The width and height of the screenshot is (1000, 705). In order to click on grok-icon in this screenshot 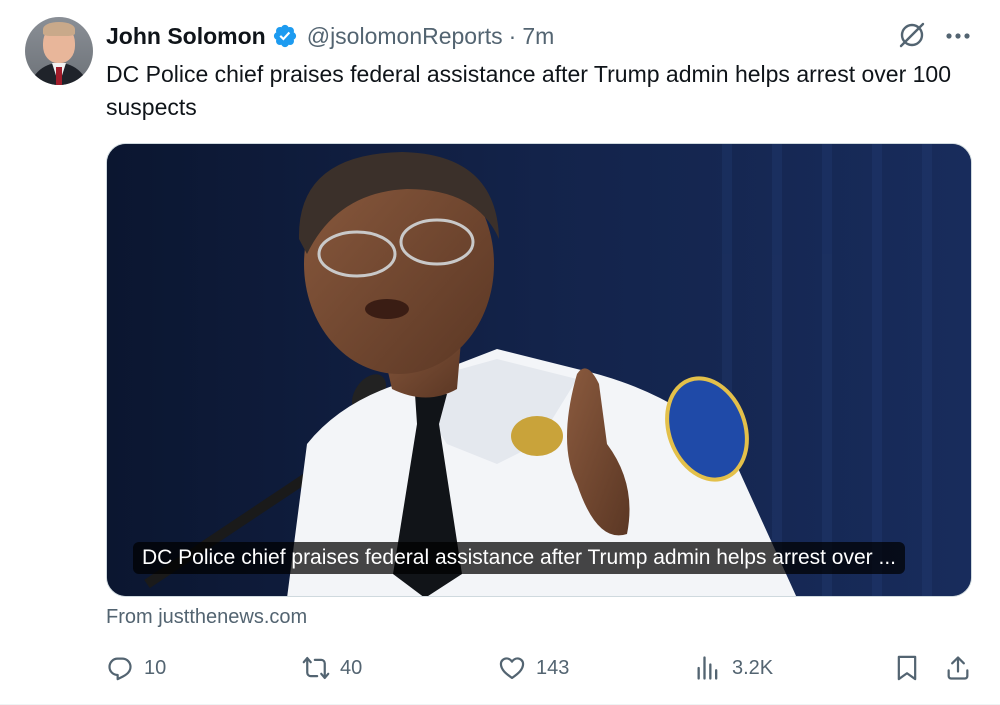, I will do `click(912, 35)`.